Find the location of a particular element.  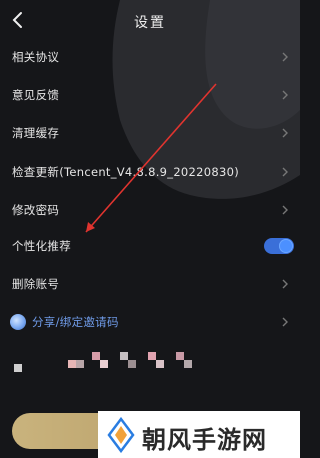

settings-item-share-invite-code: 分享/绑定邀请码 is located at coordinates (150, 322).